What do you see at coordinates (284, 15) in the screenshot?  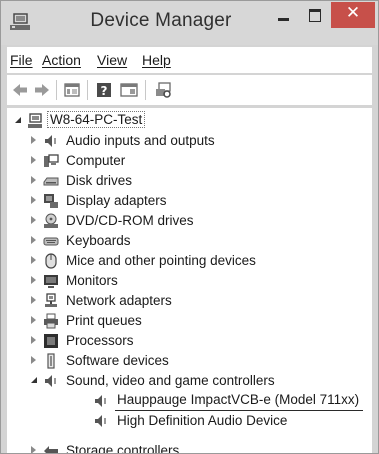 I see `minimize-button` at bounding box center [284, 15].